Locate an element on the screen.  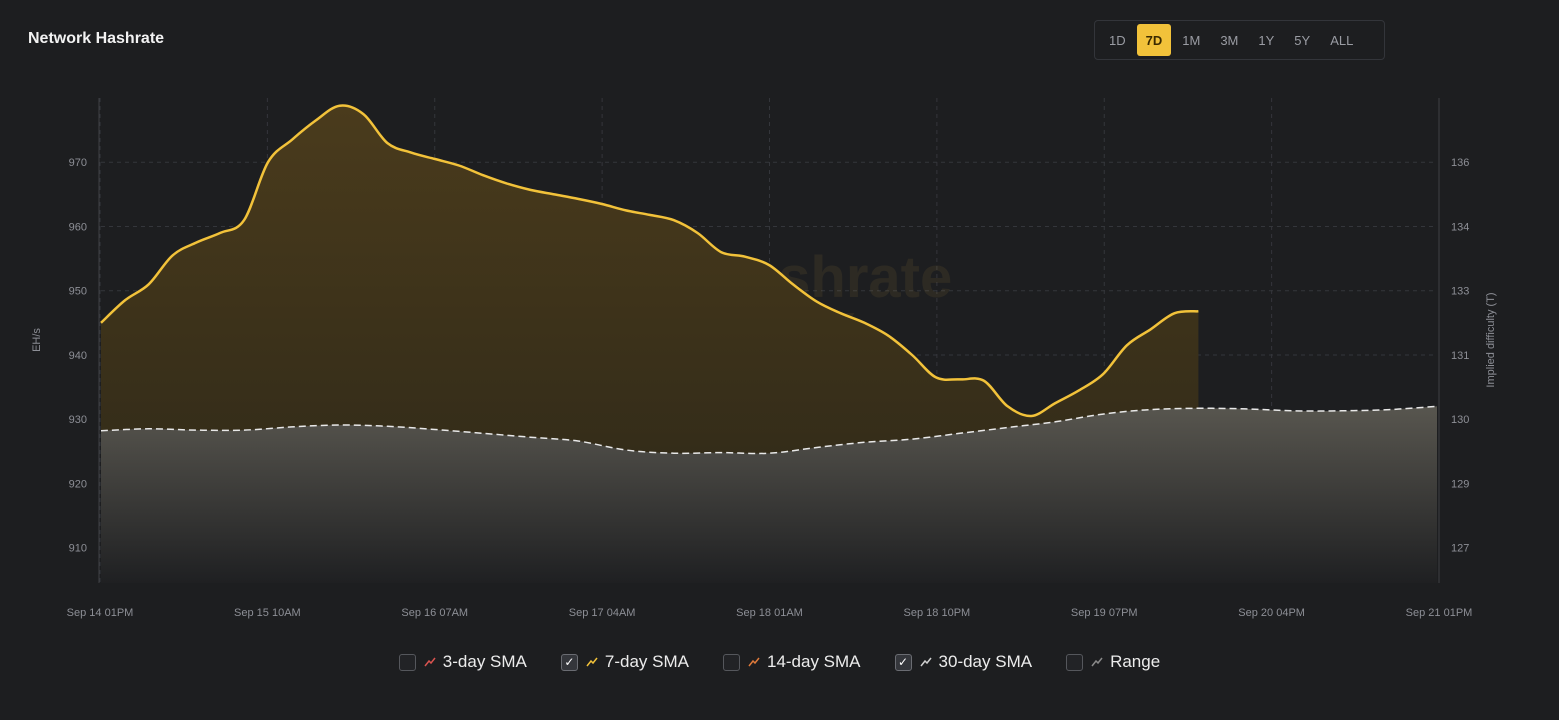
y-tick-label: 930 is located at coordinates (78, 420).